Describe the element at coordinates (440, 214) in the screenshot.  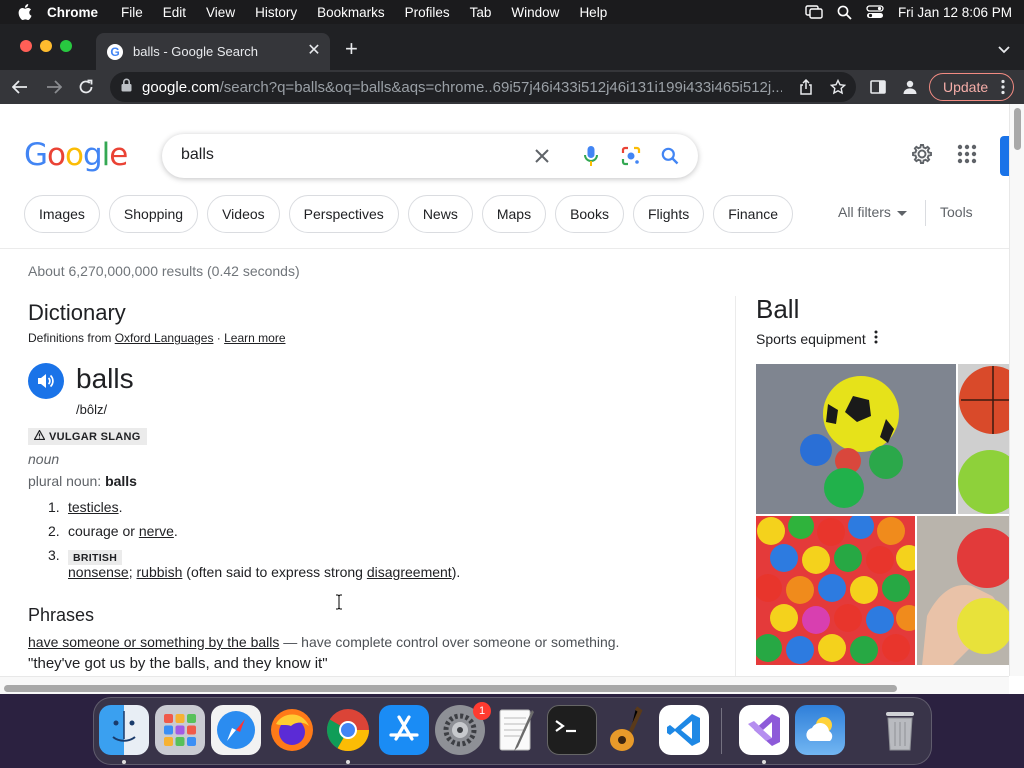
I see `chip-news: News` at that location.